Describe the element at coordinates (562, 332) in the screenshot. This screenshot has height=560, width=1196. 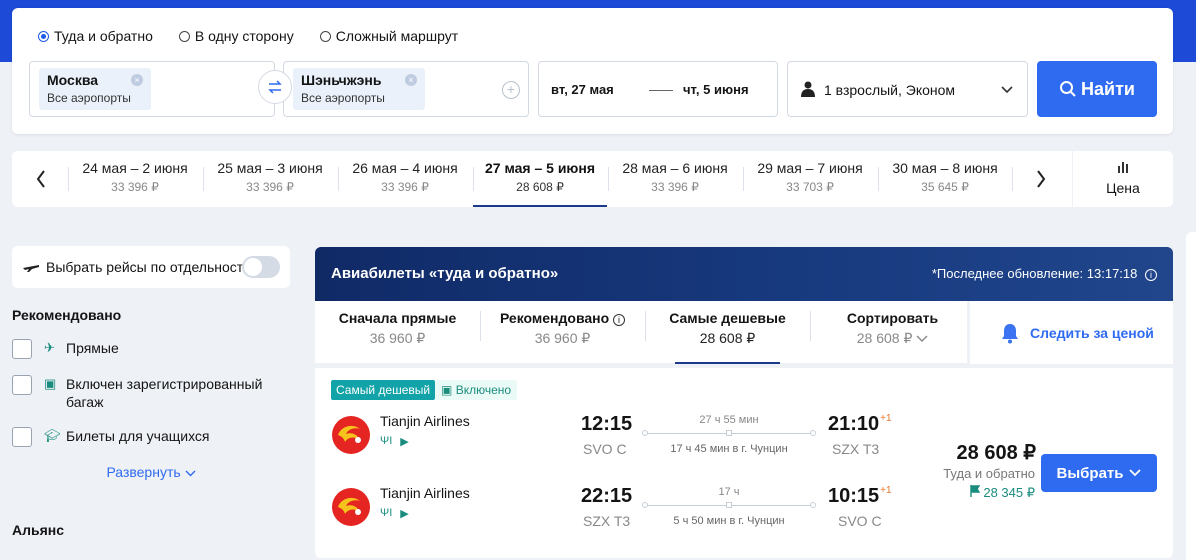
I see `sort-recommended: Рекомендовано i 36 960 ₽` at that location.